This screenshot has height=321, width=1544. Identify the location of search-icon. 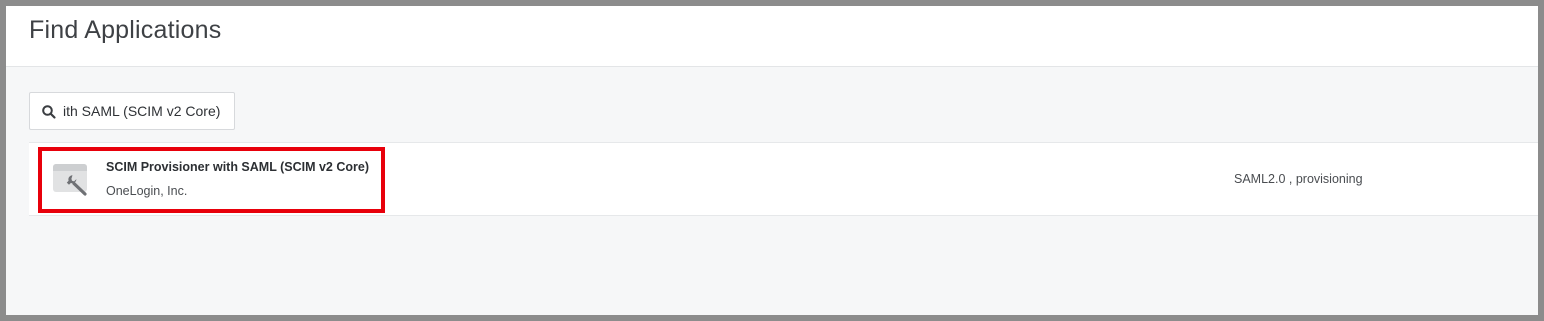
(49, 112).